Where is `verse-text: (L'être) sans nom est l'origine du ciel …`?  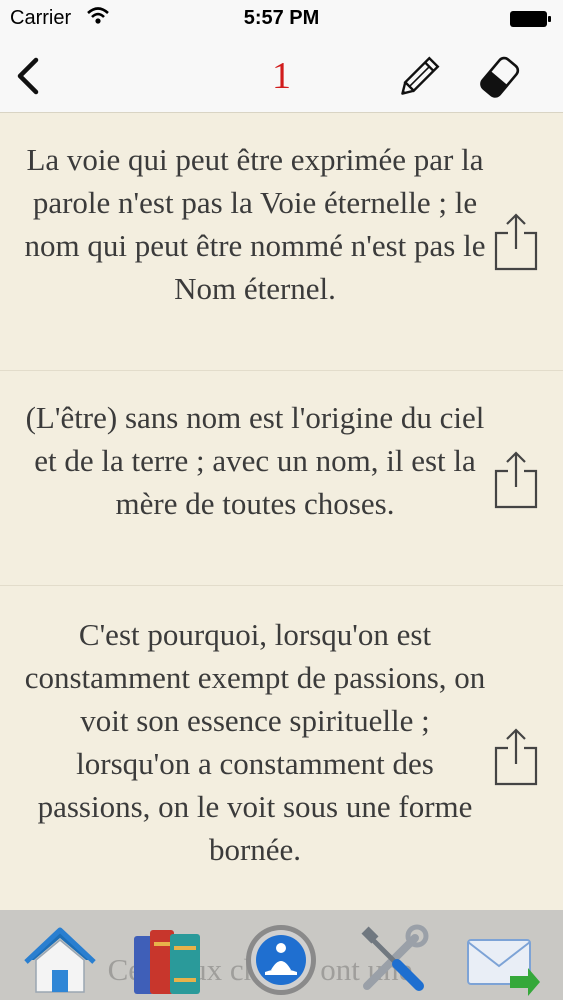
verse-text: (L'être) sans nom est l'origine du ciel … is located at coordinates (255, 460).